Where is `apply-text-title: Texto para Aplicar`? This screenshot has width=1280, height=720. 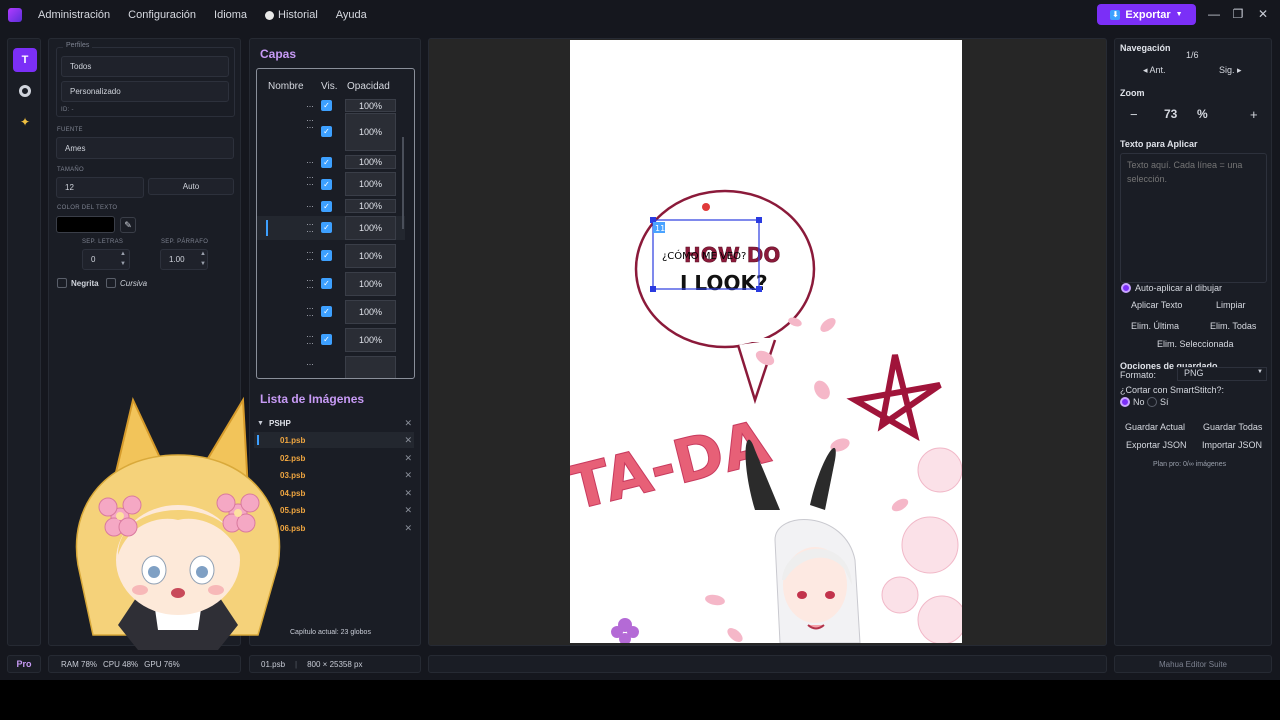
apply-text-title: Texto para Aplicar is located at coordinates (1159, 144).